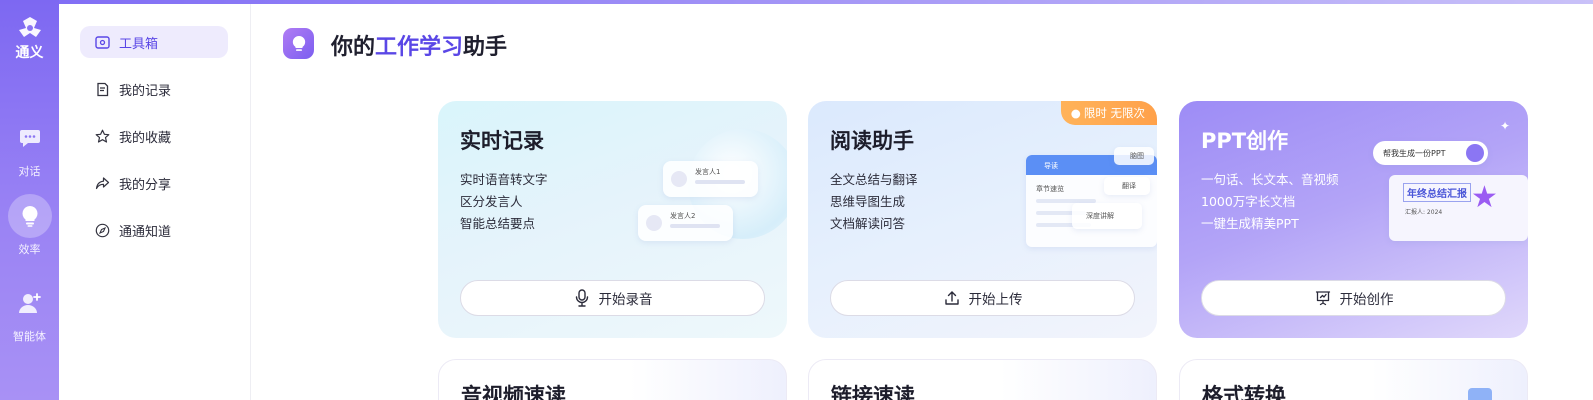 This screenshot has height=400, width=1593. What do you see at coordinates (874, 179) in the screenshot?
I see `card-feature: 全文总结与翻译` at bounding box center [874, 179].